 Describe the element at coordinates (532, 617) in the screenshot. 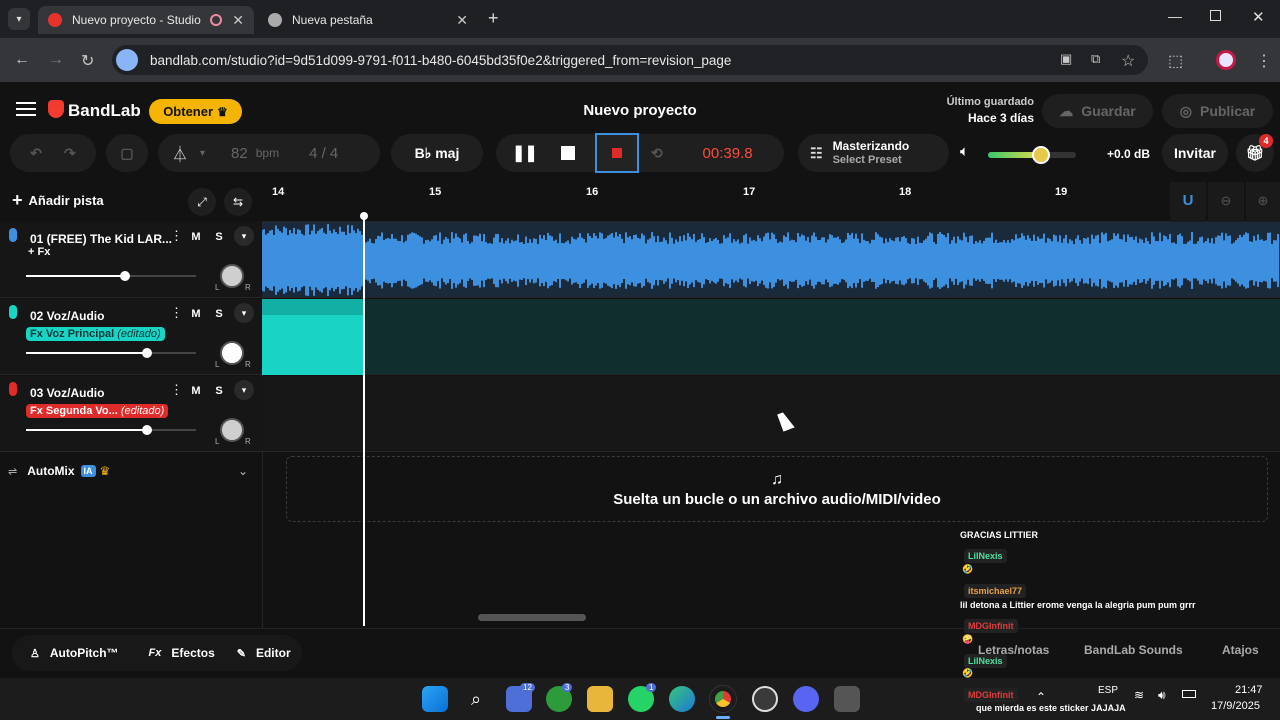

I see `horizontal-scrollbar` at that location.